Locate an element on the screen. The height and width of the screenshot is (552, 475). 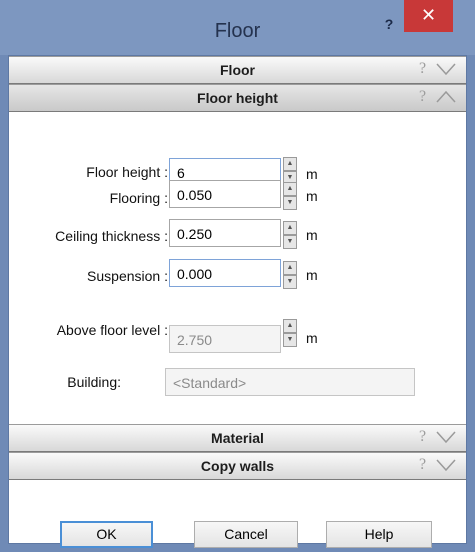
suspension-spinner: ▲ ▼ is located at coordinates (290, 275).